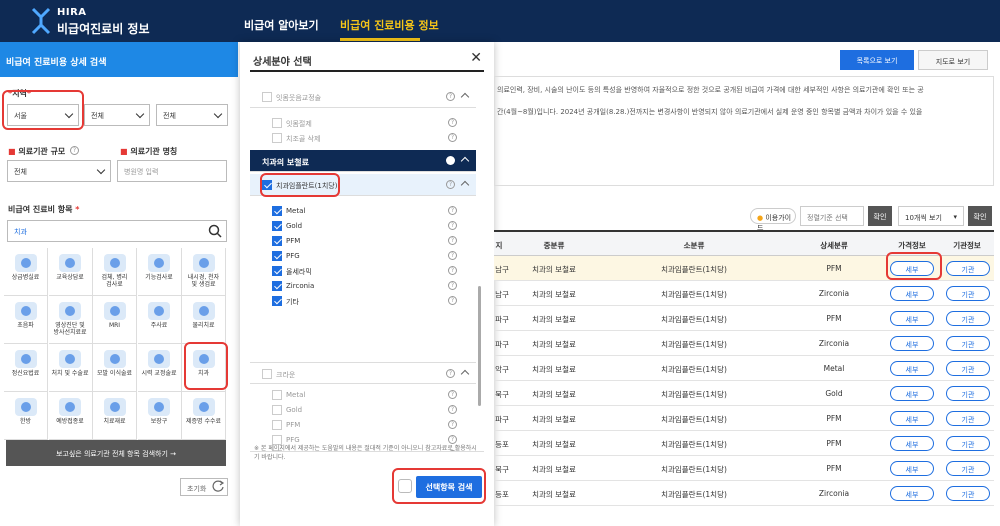  Describe the element at coordinates (303, 139) in the screenshot. I see `tree-item: 치조골 삭제` at that location.